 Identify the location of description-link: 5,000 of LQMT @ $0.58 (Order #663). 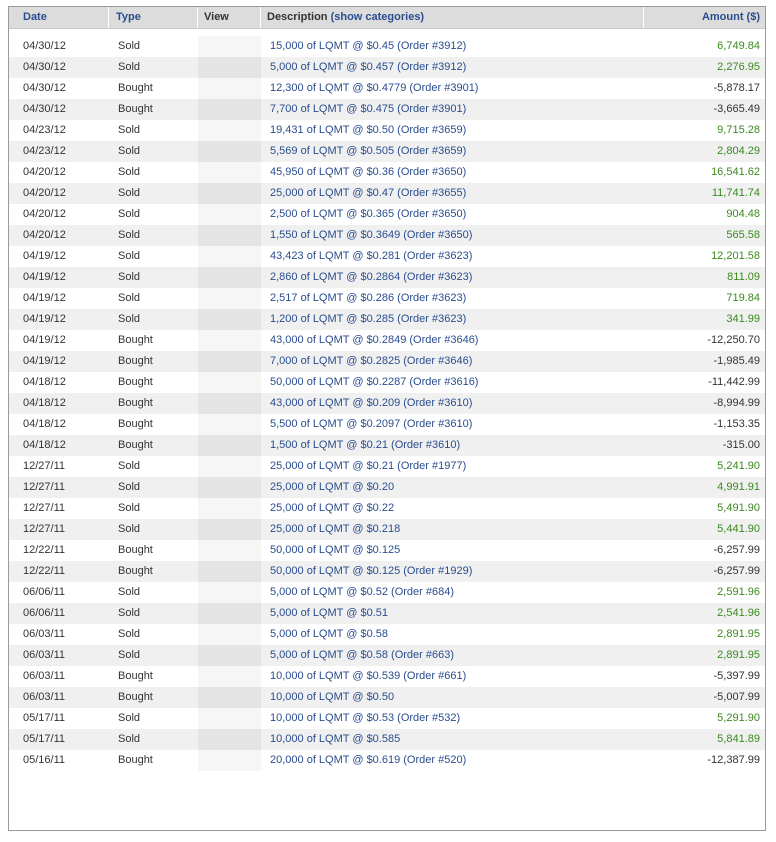
(362, 655).